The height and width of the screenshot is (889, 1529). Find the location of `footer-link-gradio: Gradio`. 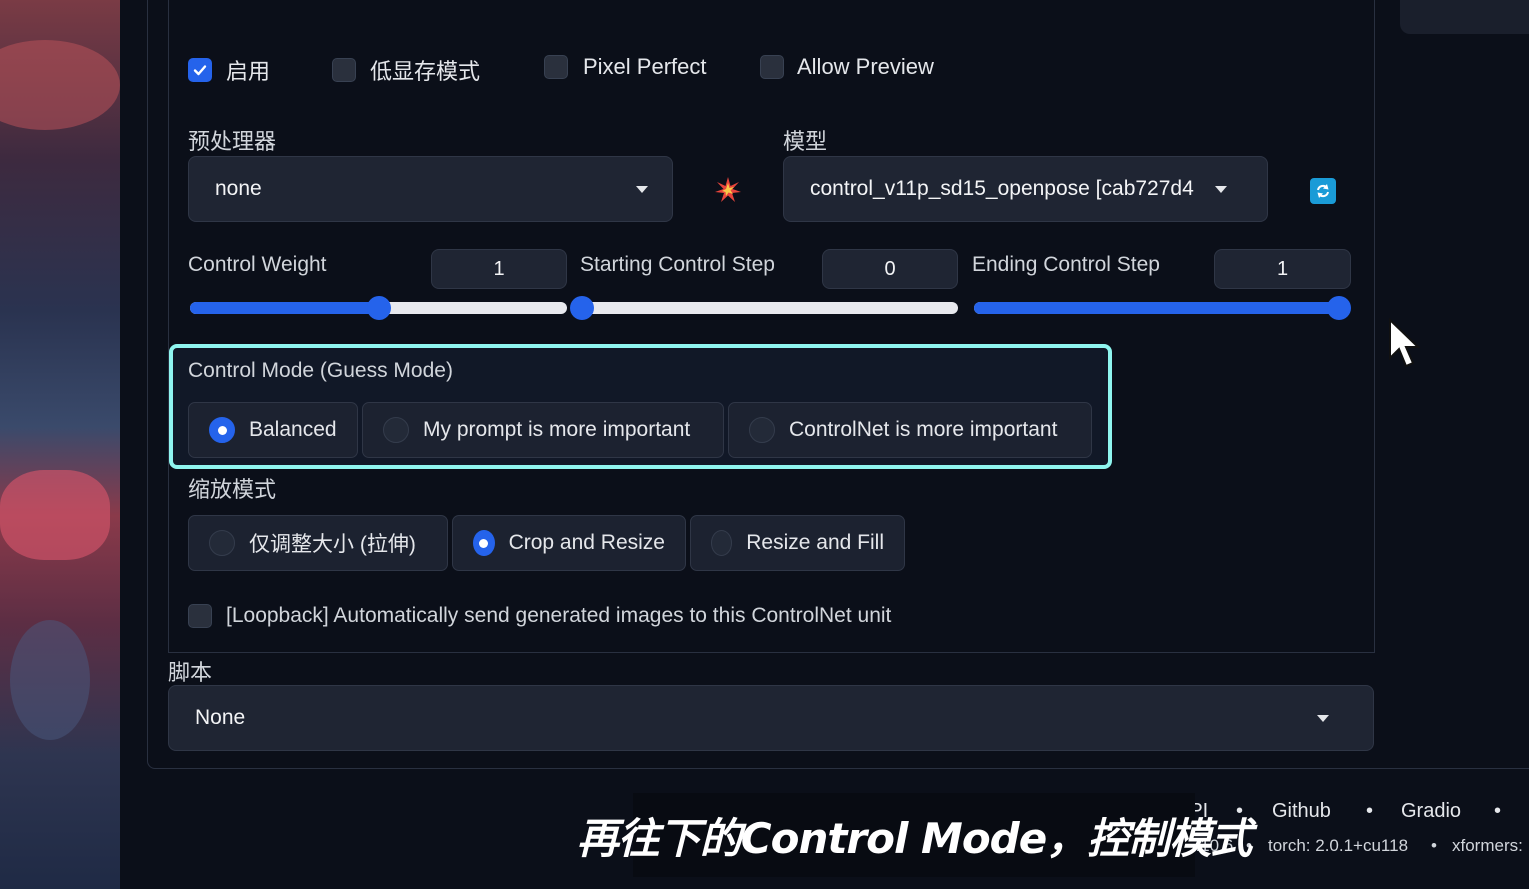

footer-link-gradio: Gradio is located at coordinates (1431, 811).